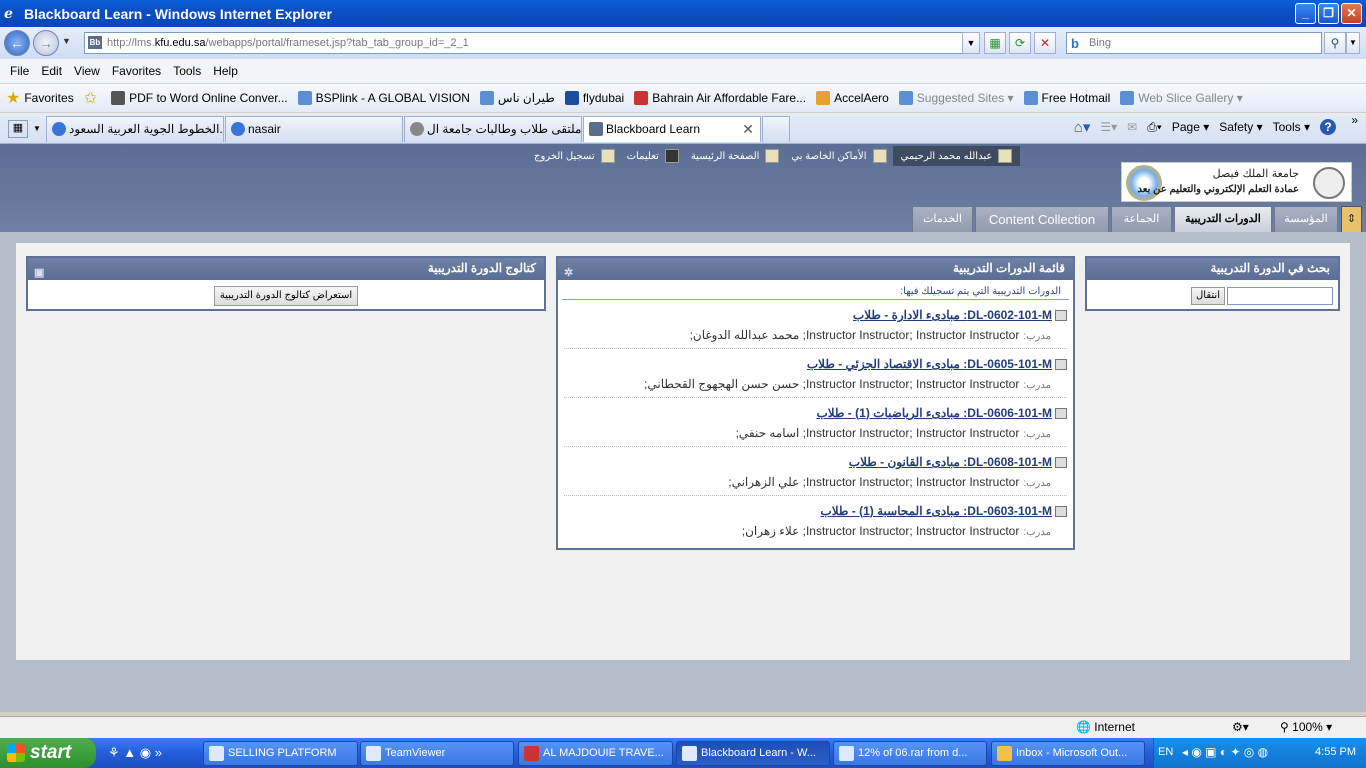 This screenshot has width=1366, height=768. What do you see at coordinates (815, 462) in the screenshot?
I see `course-link: DL-0608-101-M: مبادىء القانون - طلاب` at bounding box center [815, 462].